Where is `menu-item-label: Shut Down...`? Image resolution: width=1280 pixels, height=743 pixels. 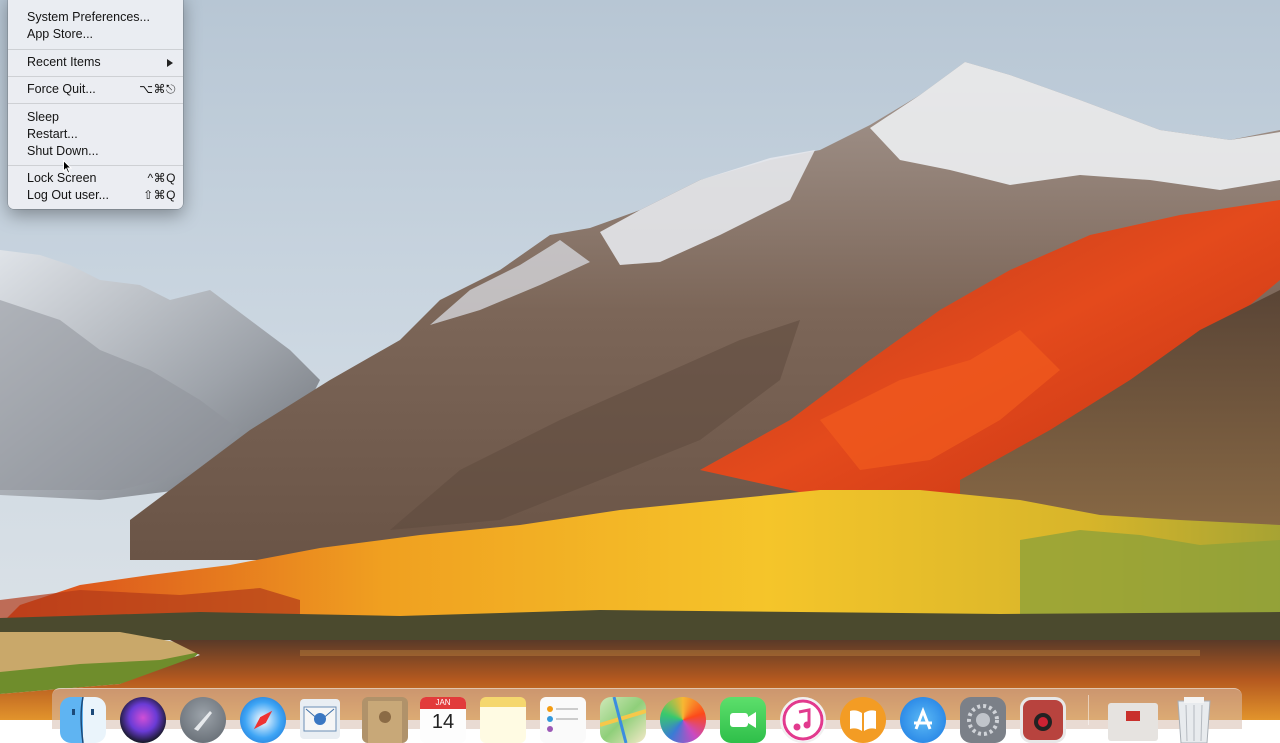 menu-item-label: Shut Down... is located at coordinates (63, 151).